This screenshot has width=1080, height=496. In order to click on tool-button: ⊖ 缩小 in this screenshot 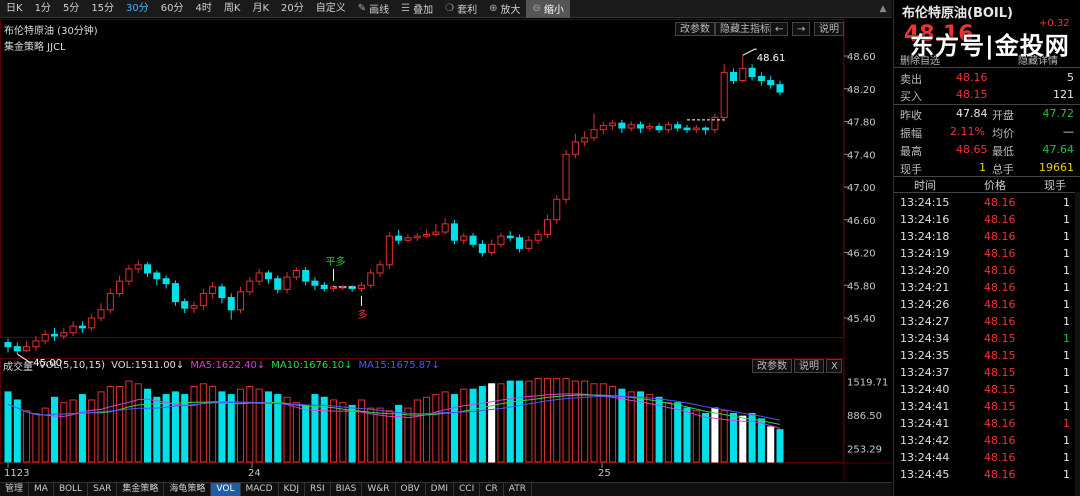, I will do `click(548, 9)`.